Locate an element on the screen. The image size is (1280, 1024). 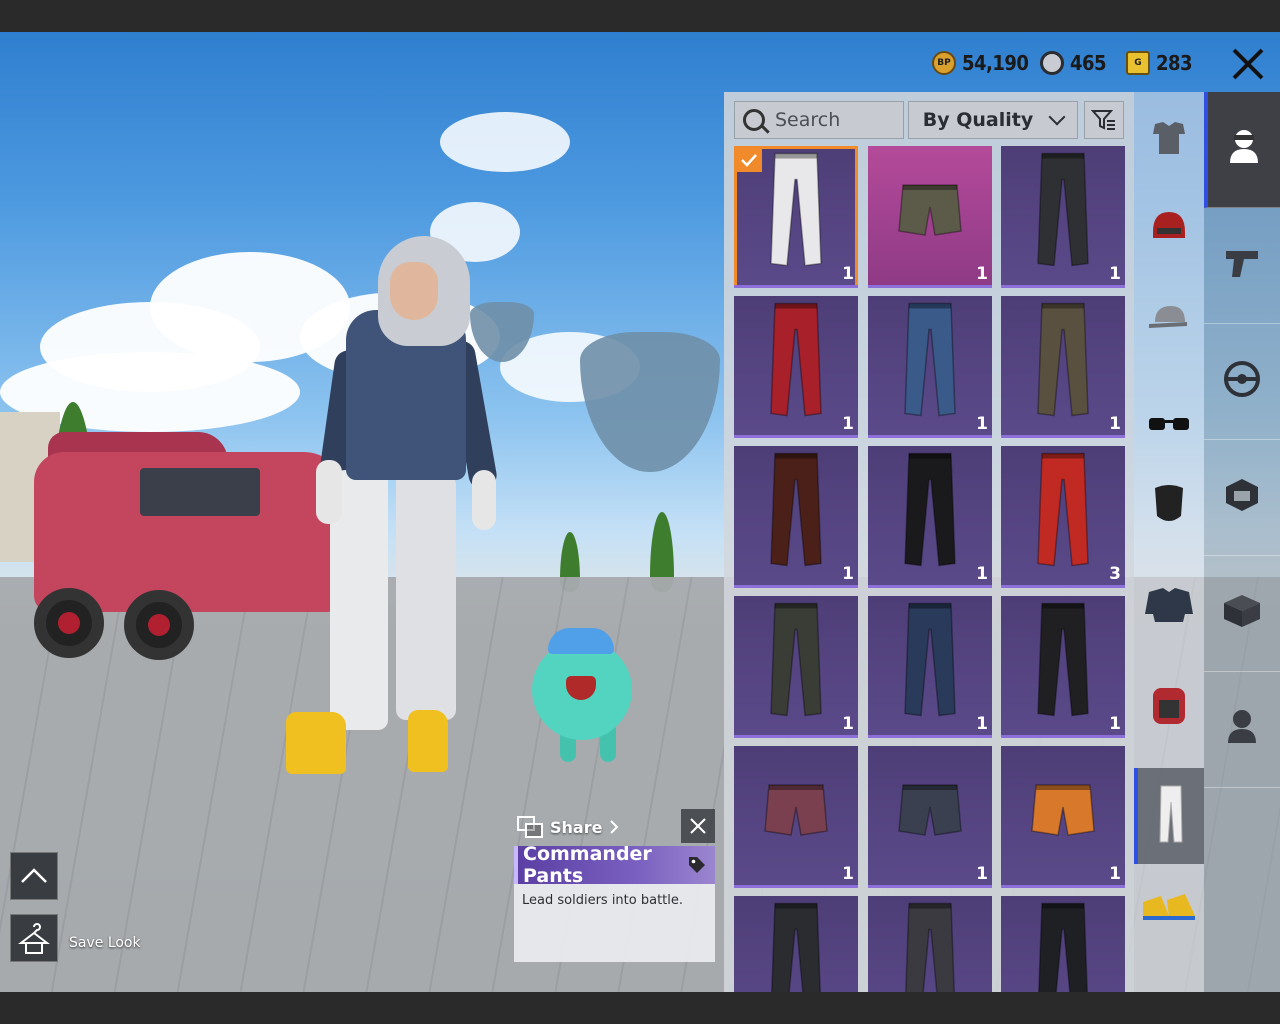
top-letterbox is located at coordinates (640, 16).